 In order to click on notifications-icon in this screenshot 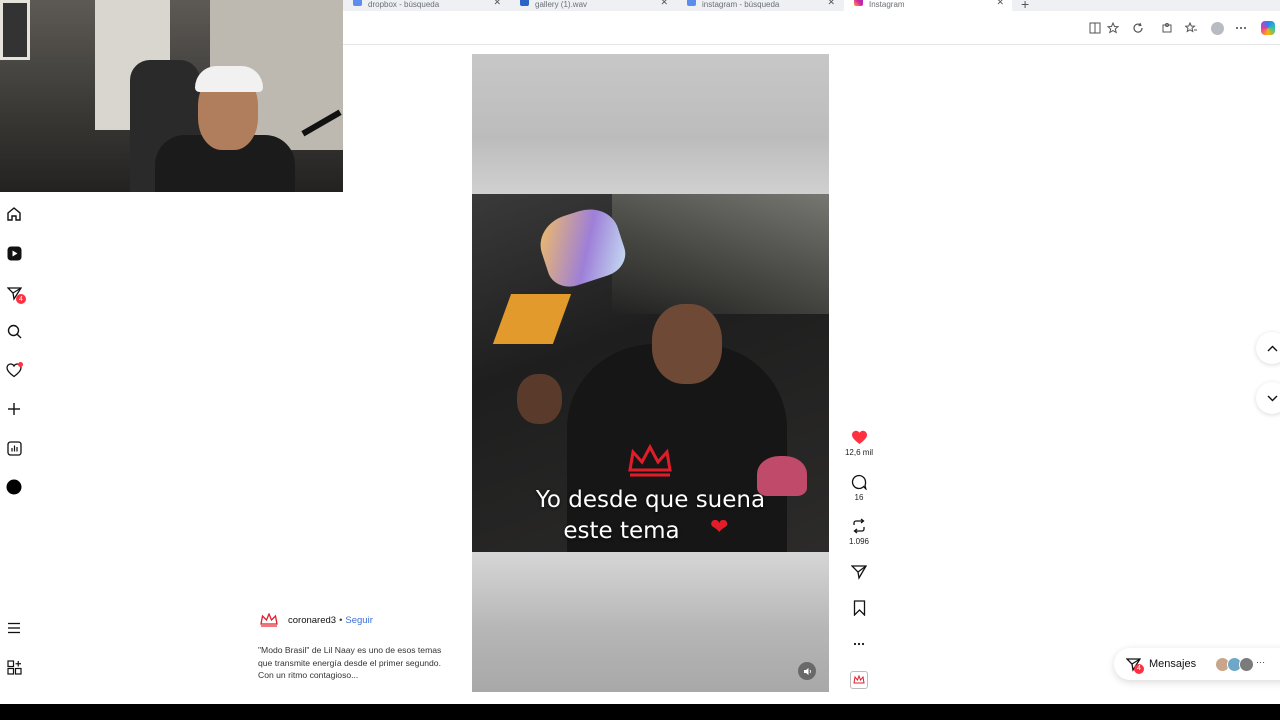, I will do `click(14, 370)`.